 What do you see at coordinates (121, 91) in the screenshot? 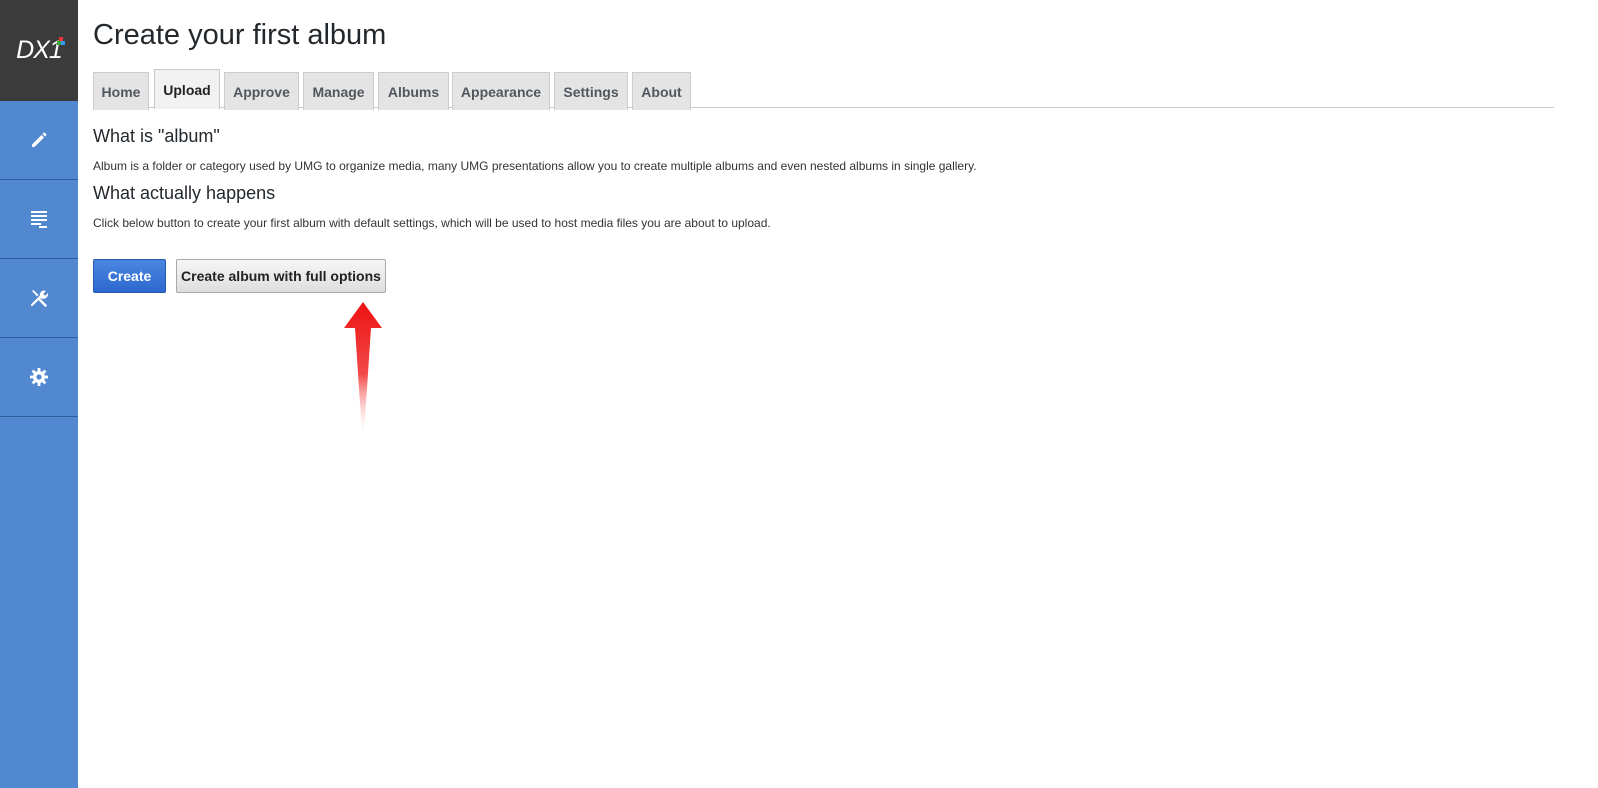
I see `tab-home: Home` at bounding box center [121, 91].